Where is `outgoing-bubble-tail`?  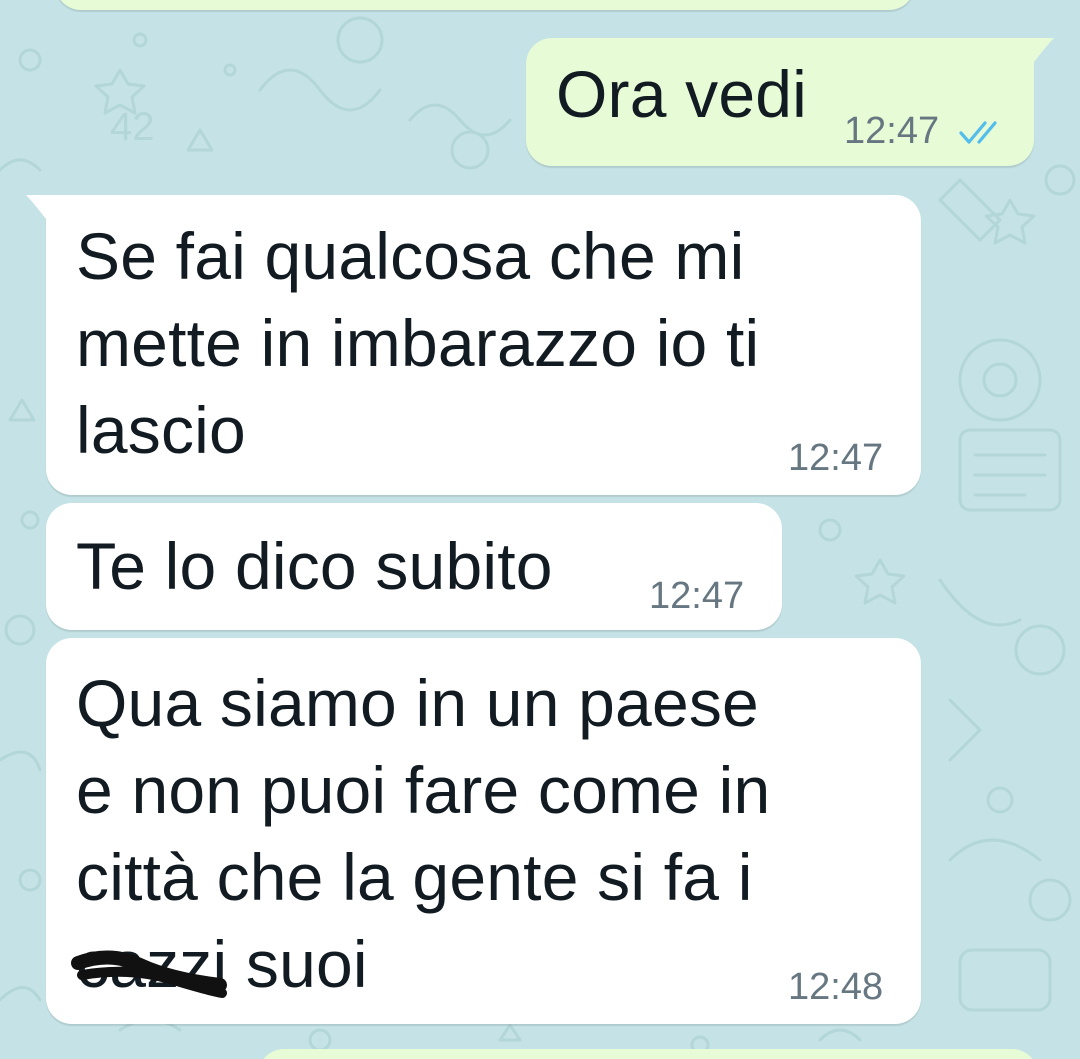
outgoing-bubble-tail is located at coordinates (1040, 50).